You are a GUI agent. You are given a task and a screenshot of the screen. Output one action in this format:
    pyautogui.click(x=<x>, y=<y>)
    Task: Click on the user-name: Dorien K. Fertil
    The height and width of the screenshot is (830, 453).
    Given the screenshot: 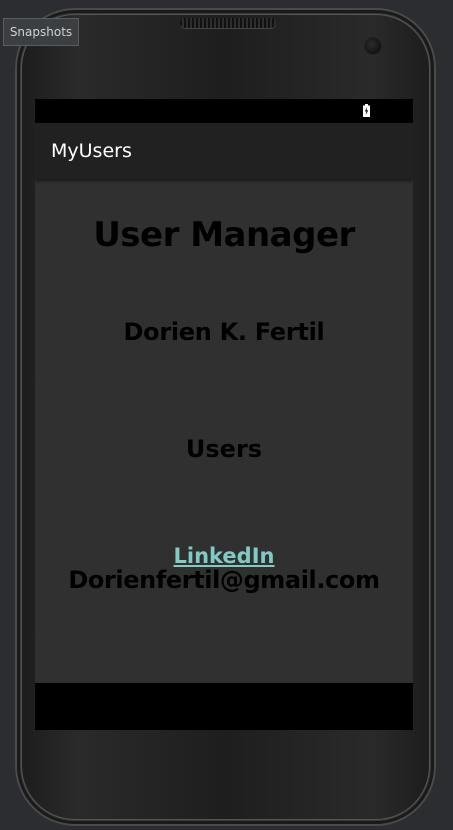 What is the action you would take?
    pyautogui.click(x=224, y=332)
    